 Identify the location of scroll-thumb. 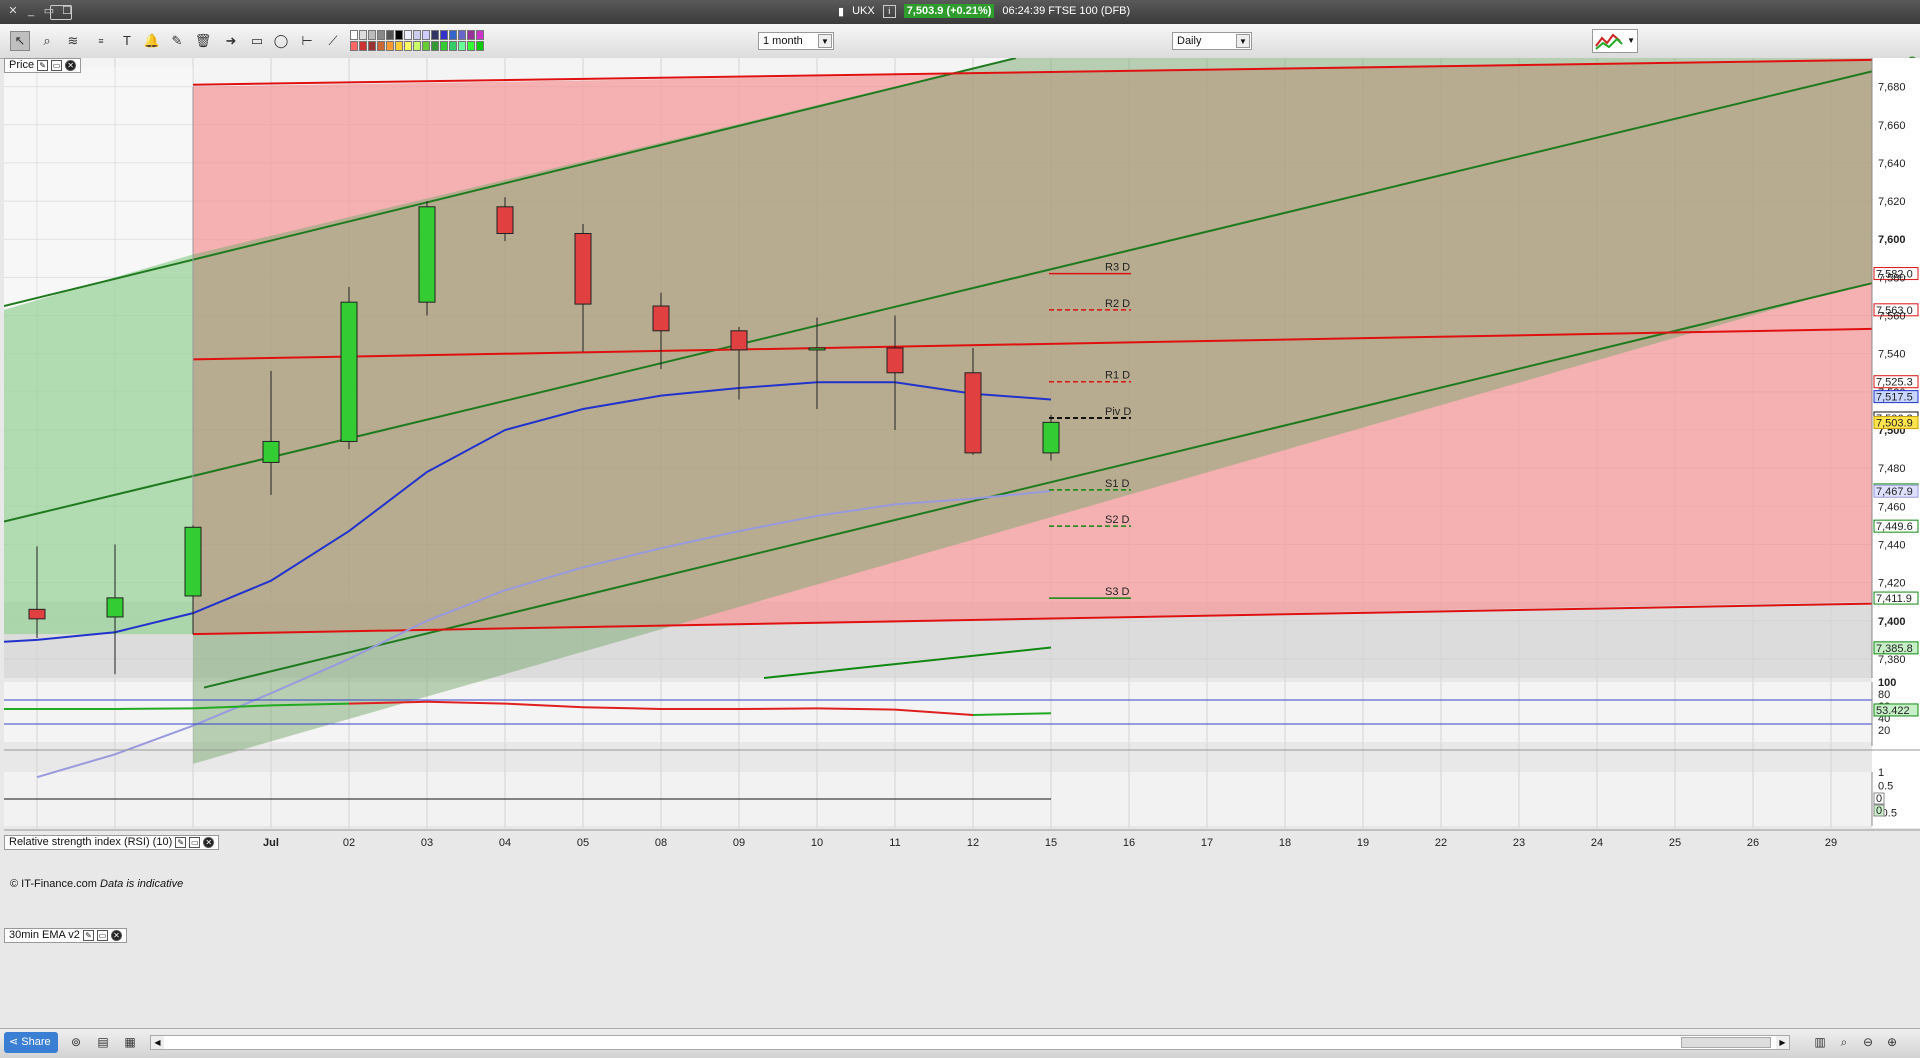
(1726, 1042).